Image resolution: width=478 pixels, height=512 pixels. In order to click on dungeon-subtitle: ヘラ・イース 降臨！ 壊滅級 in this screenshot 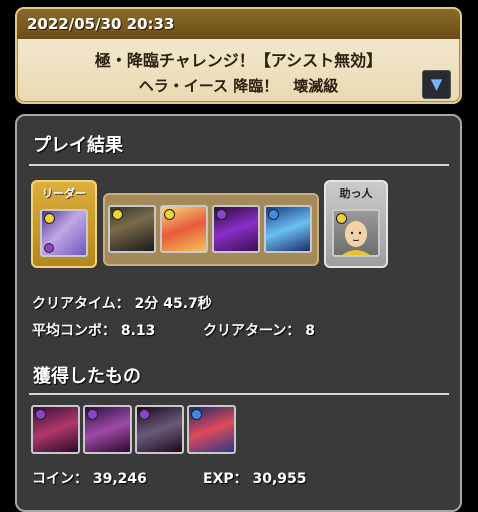, I will do `click(238, 86)`.